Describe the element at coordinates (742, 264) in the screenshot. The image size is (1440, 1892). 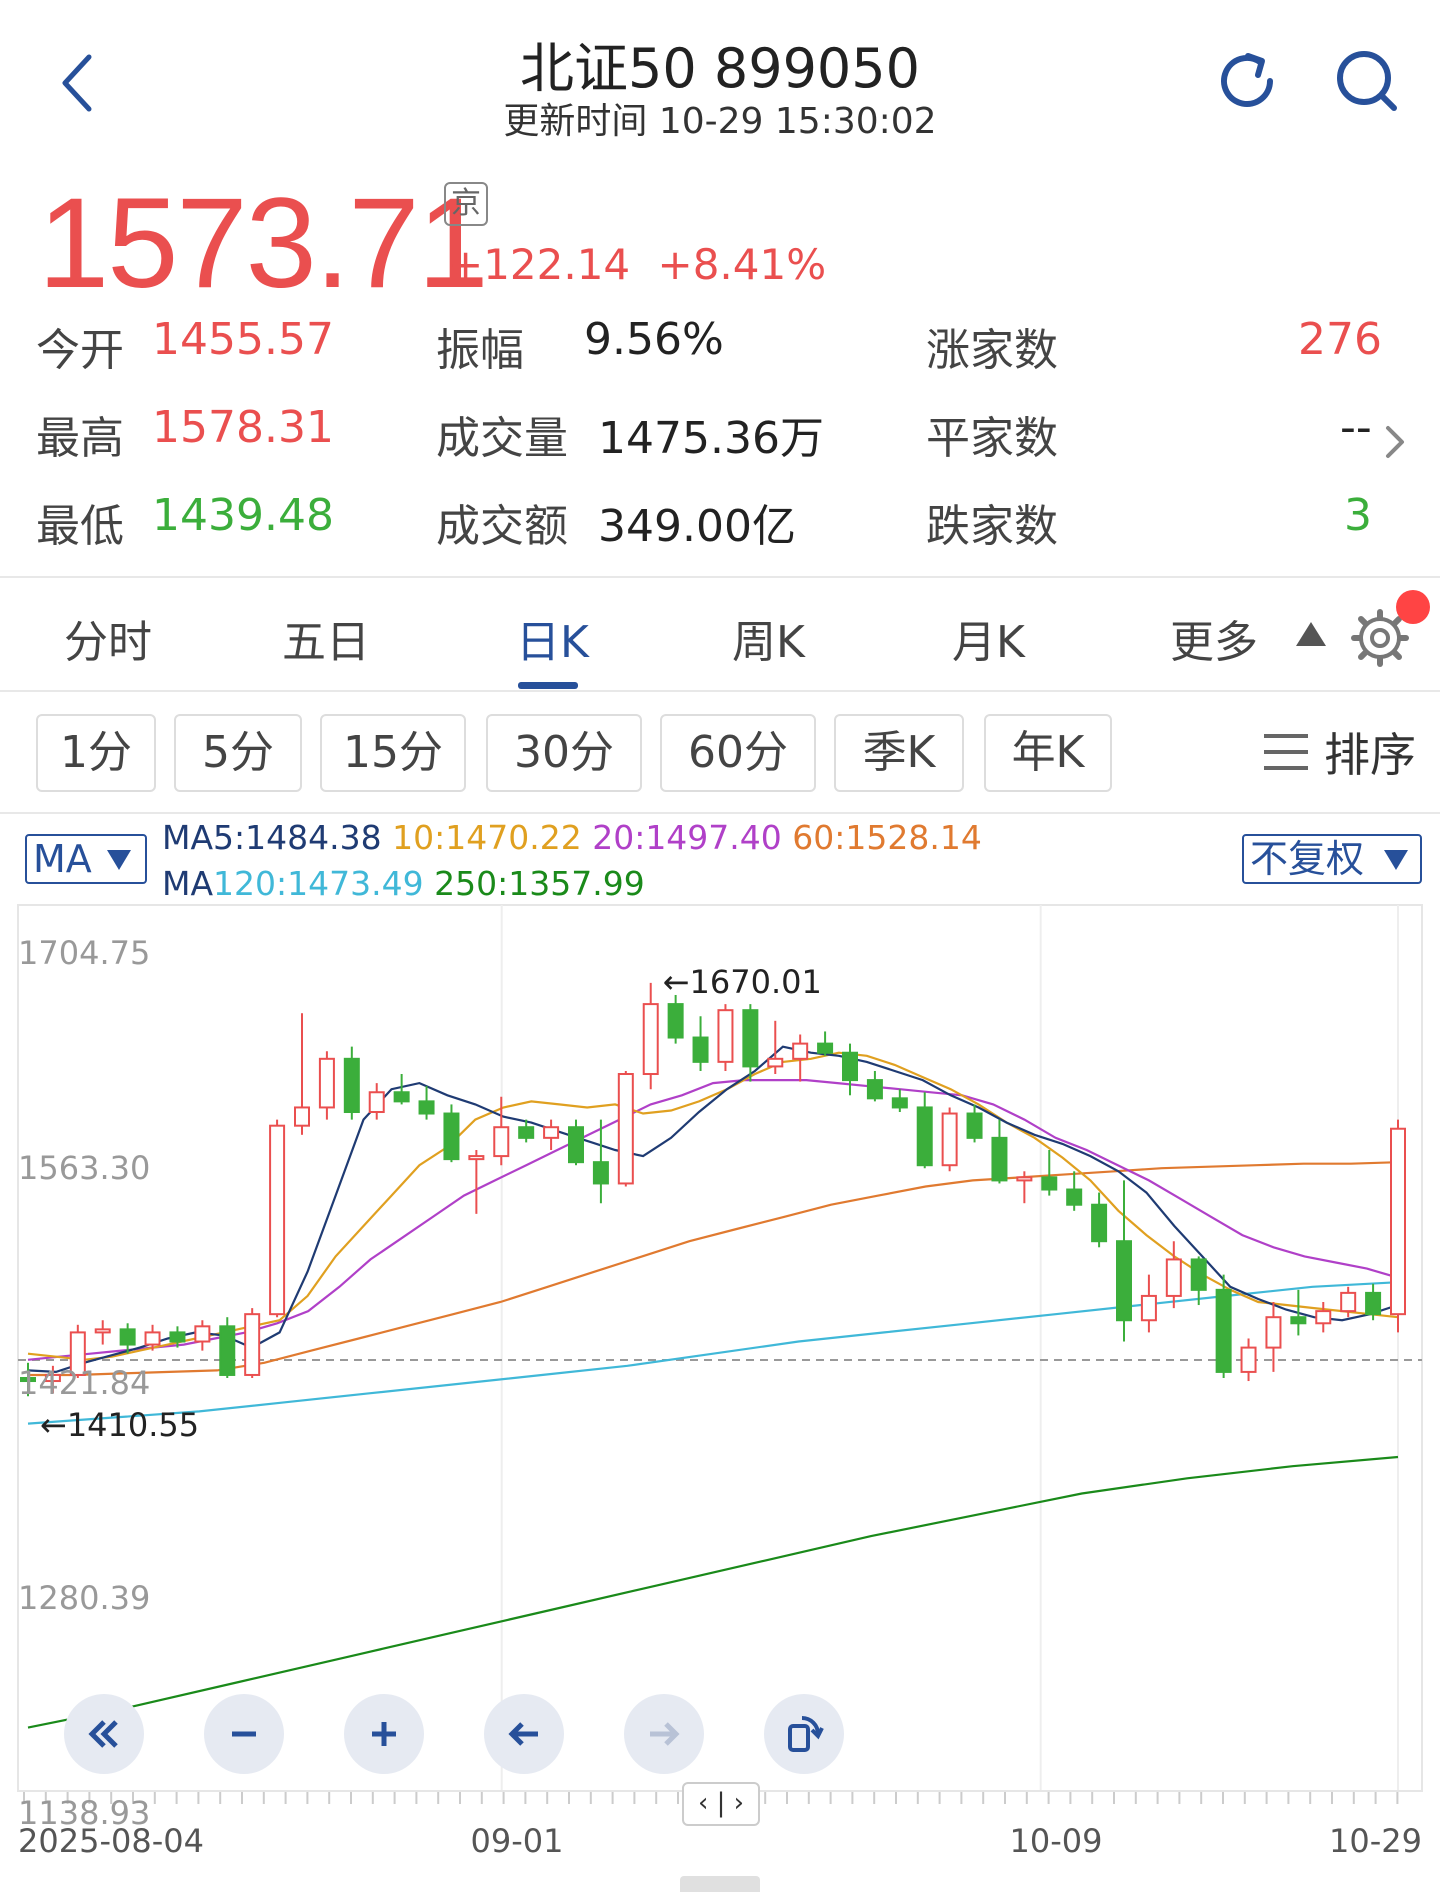
I see `change-percent: +8.41%` at that location.